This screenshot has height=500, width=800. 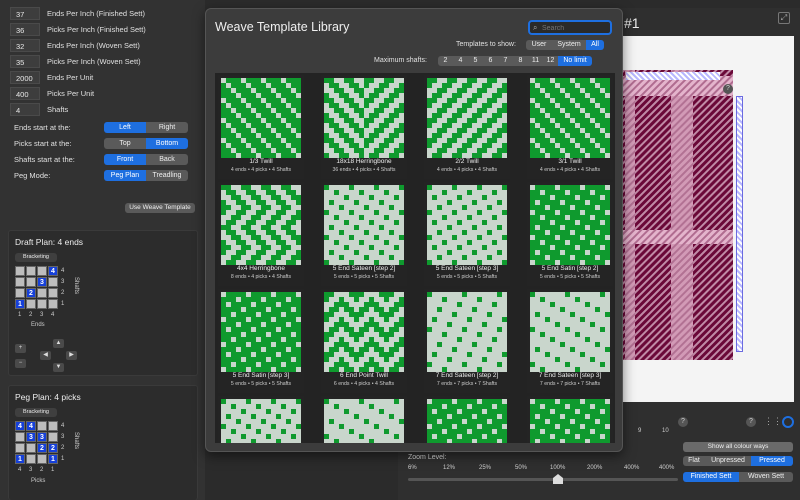 I want to click on sett-toggle: Finished Sett Woven Sett, so click(x=738, y=477).